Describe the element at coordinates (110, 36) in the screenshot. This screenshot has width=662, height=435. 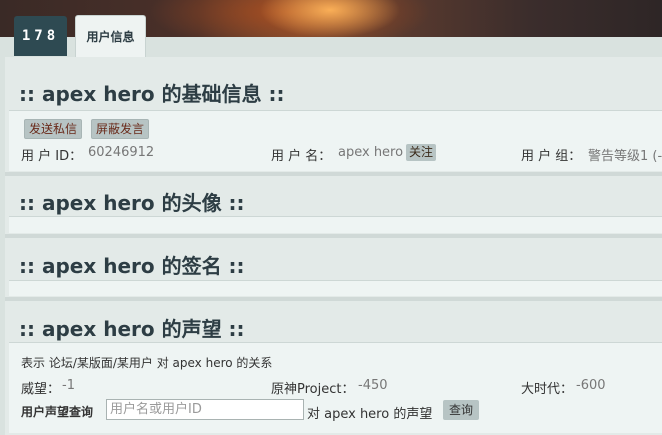
I see `tab-user-info: 用户信息` at that location.